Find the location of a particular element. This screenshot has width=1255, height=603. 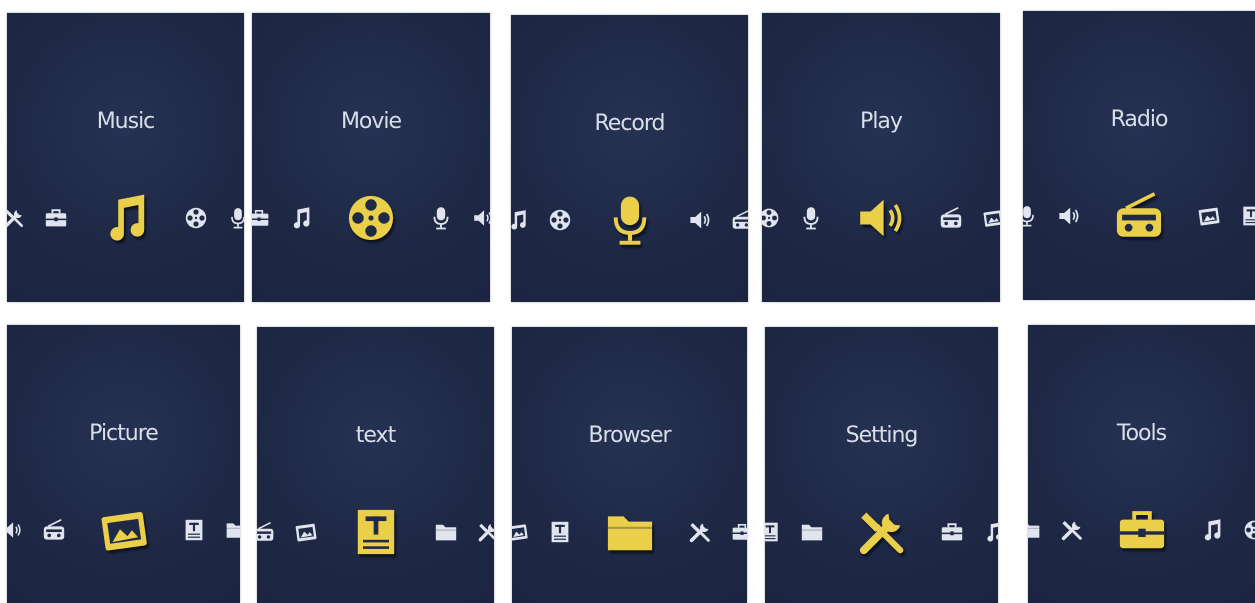

menu-title: Radio is located at coordinates (1139, 119).